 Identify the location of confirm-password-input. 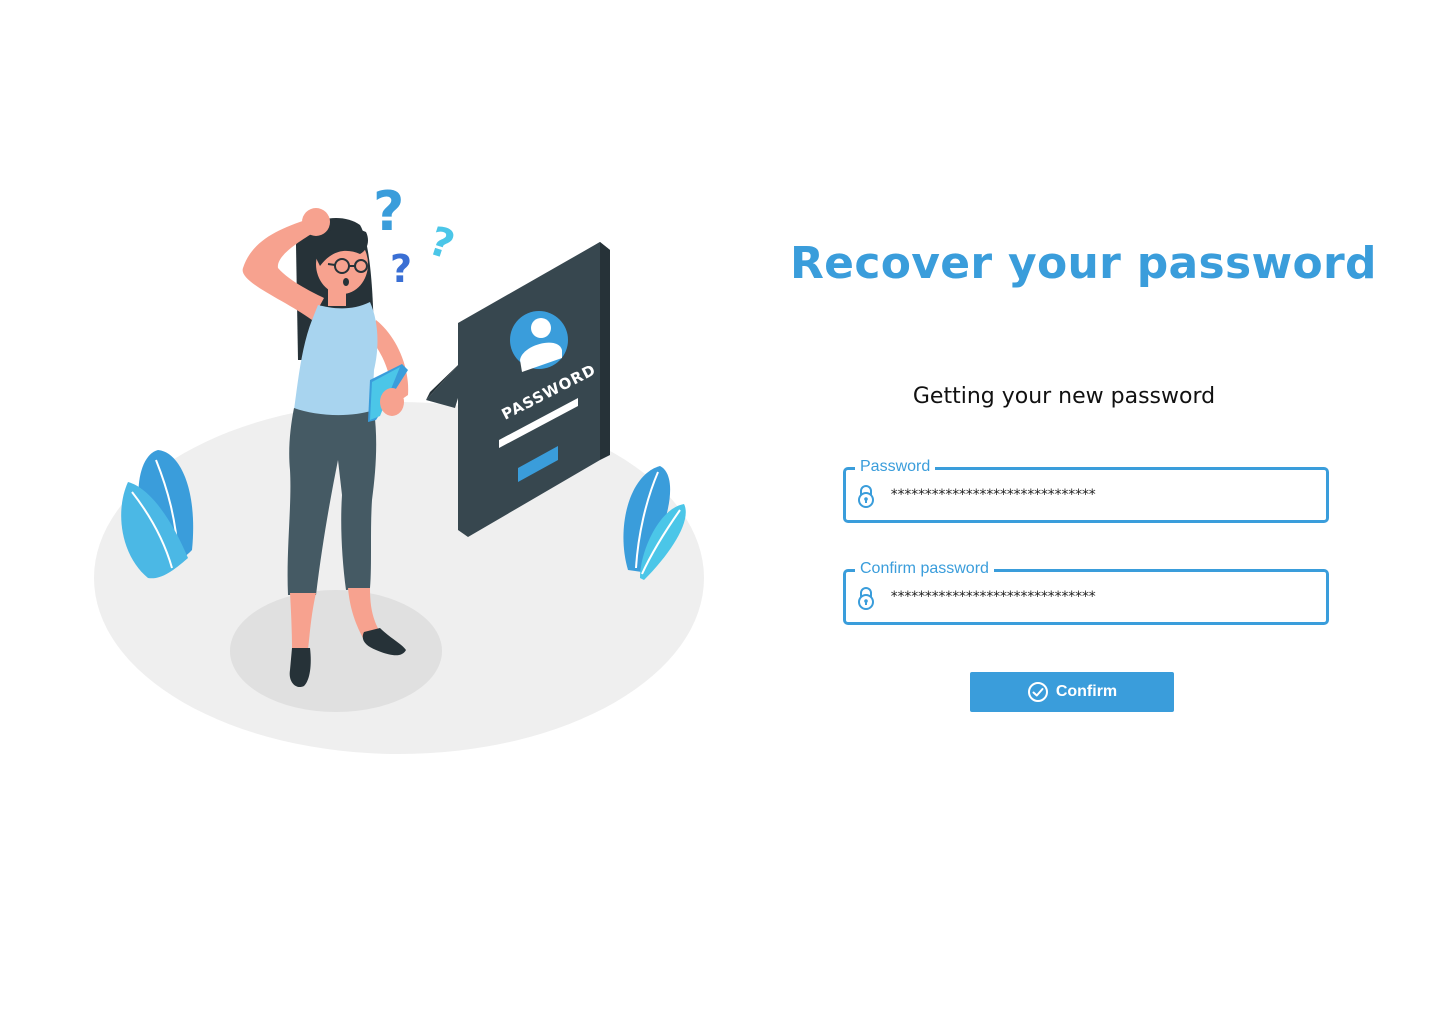
(1100, 597).